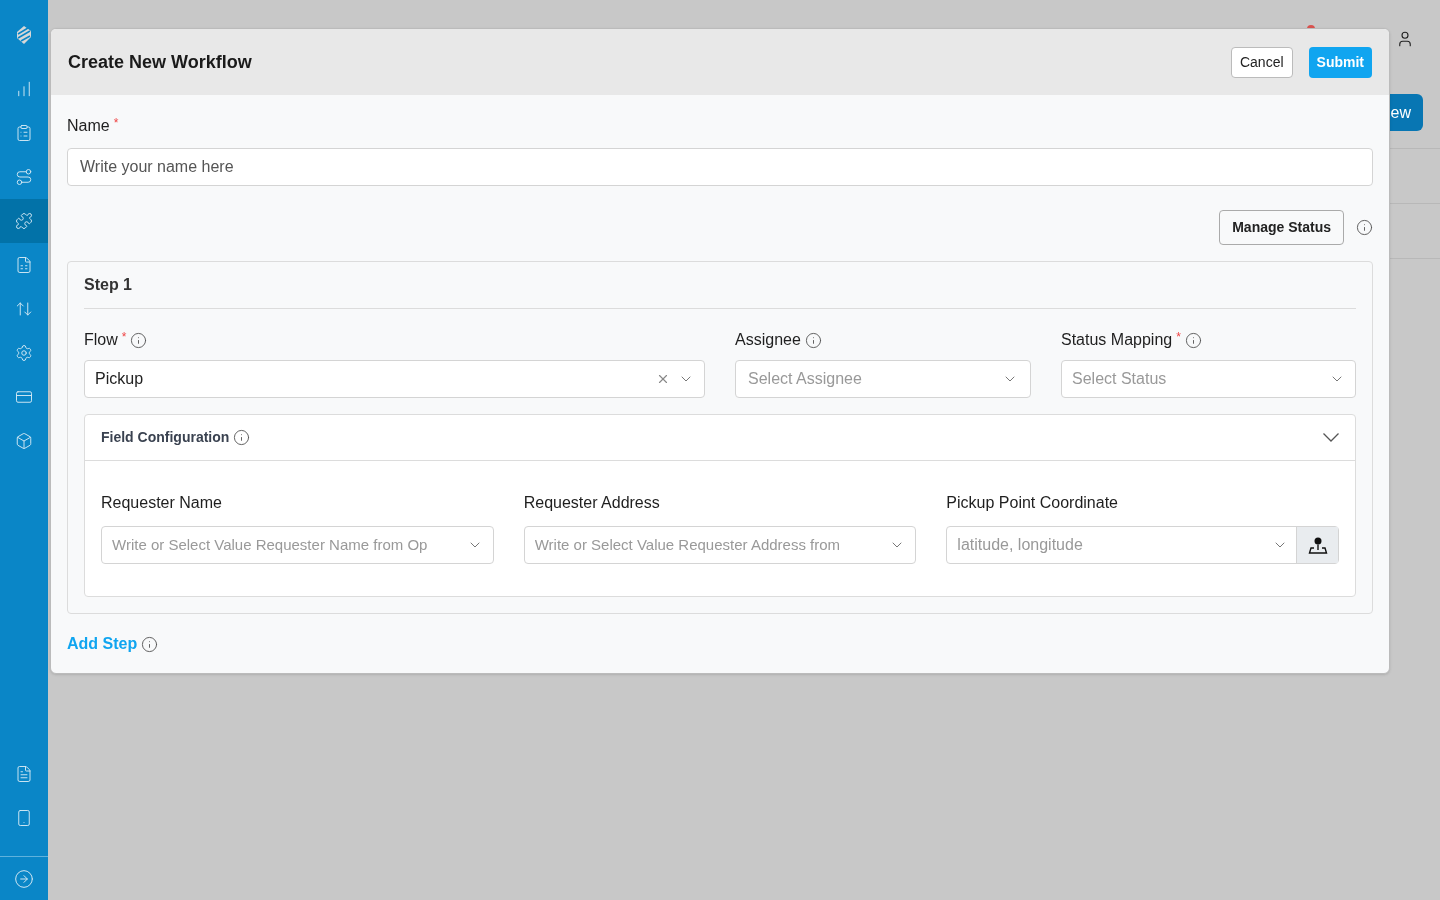 This screenshot has height=900, width=1440. Describe the element at coordinates (768, 340) in the screenshot. I see `field-label: Assignee` at that location.